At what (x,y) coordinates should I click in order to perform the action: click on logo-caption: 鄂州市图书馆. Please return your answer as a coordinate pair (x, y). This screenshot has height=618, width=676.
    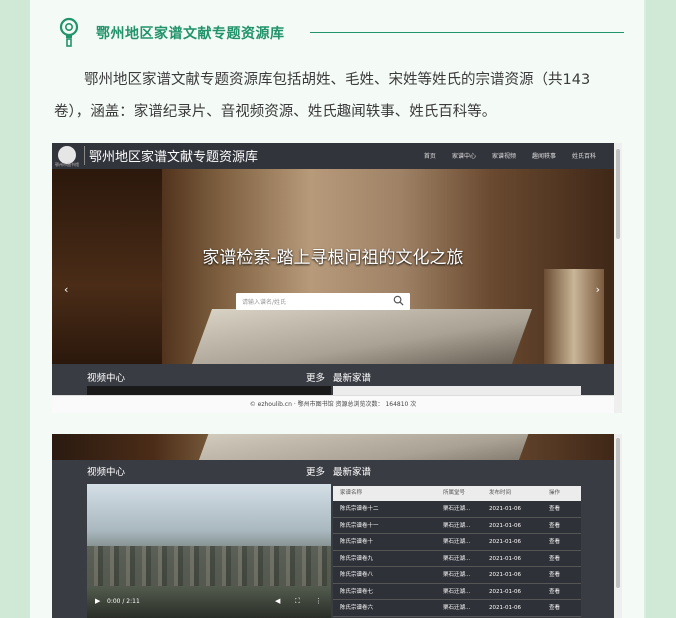
    Looking at the image, I should click on (67, 164).